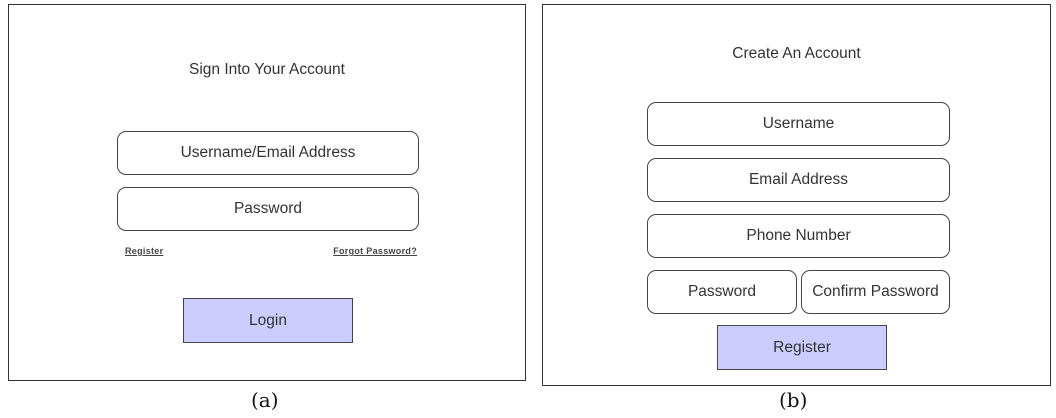 Image resolution: width=1056 pixels, height=418 pixels. What do you see at coordinates (268, 153) in the screenshot?
I see `username-email-input: Username/Email Address` at bounding box center [268, 153].